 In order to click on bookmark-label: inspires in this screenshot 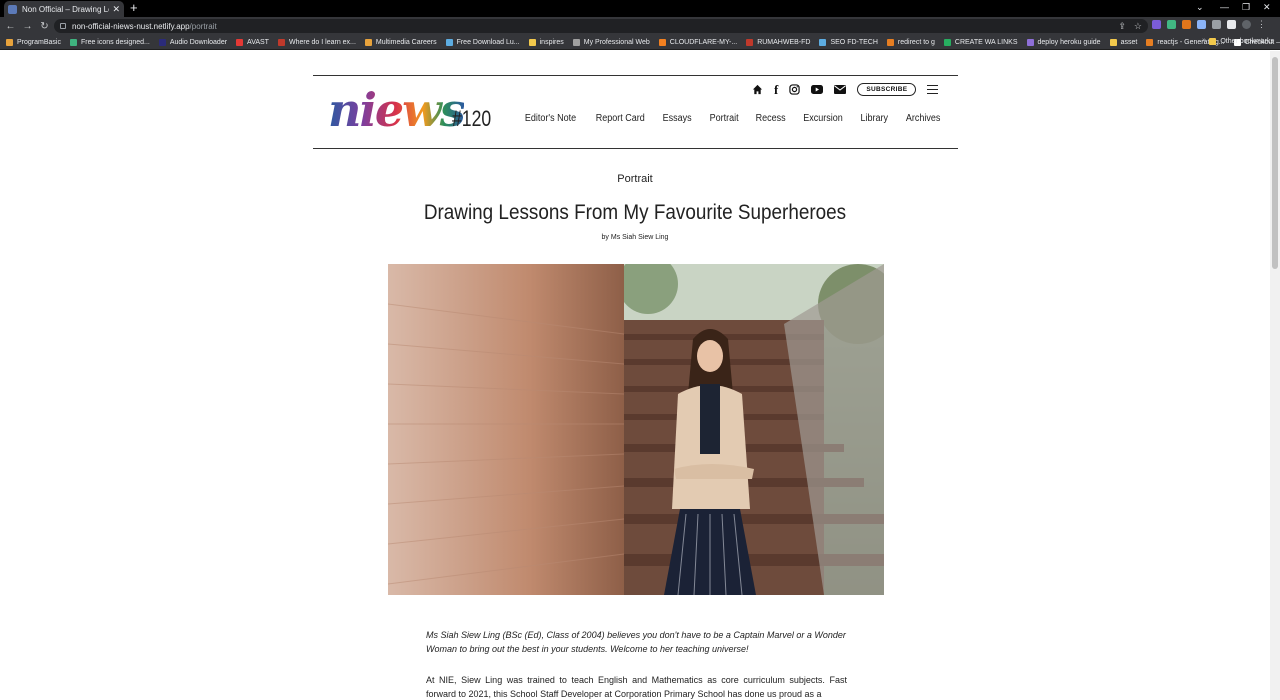, I will do `click(551, 42)`.